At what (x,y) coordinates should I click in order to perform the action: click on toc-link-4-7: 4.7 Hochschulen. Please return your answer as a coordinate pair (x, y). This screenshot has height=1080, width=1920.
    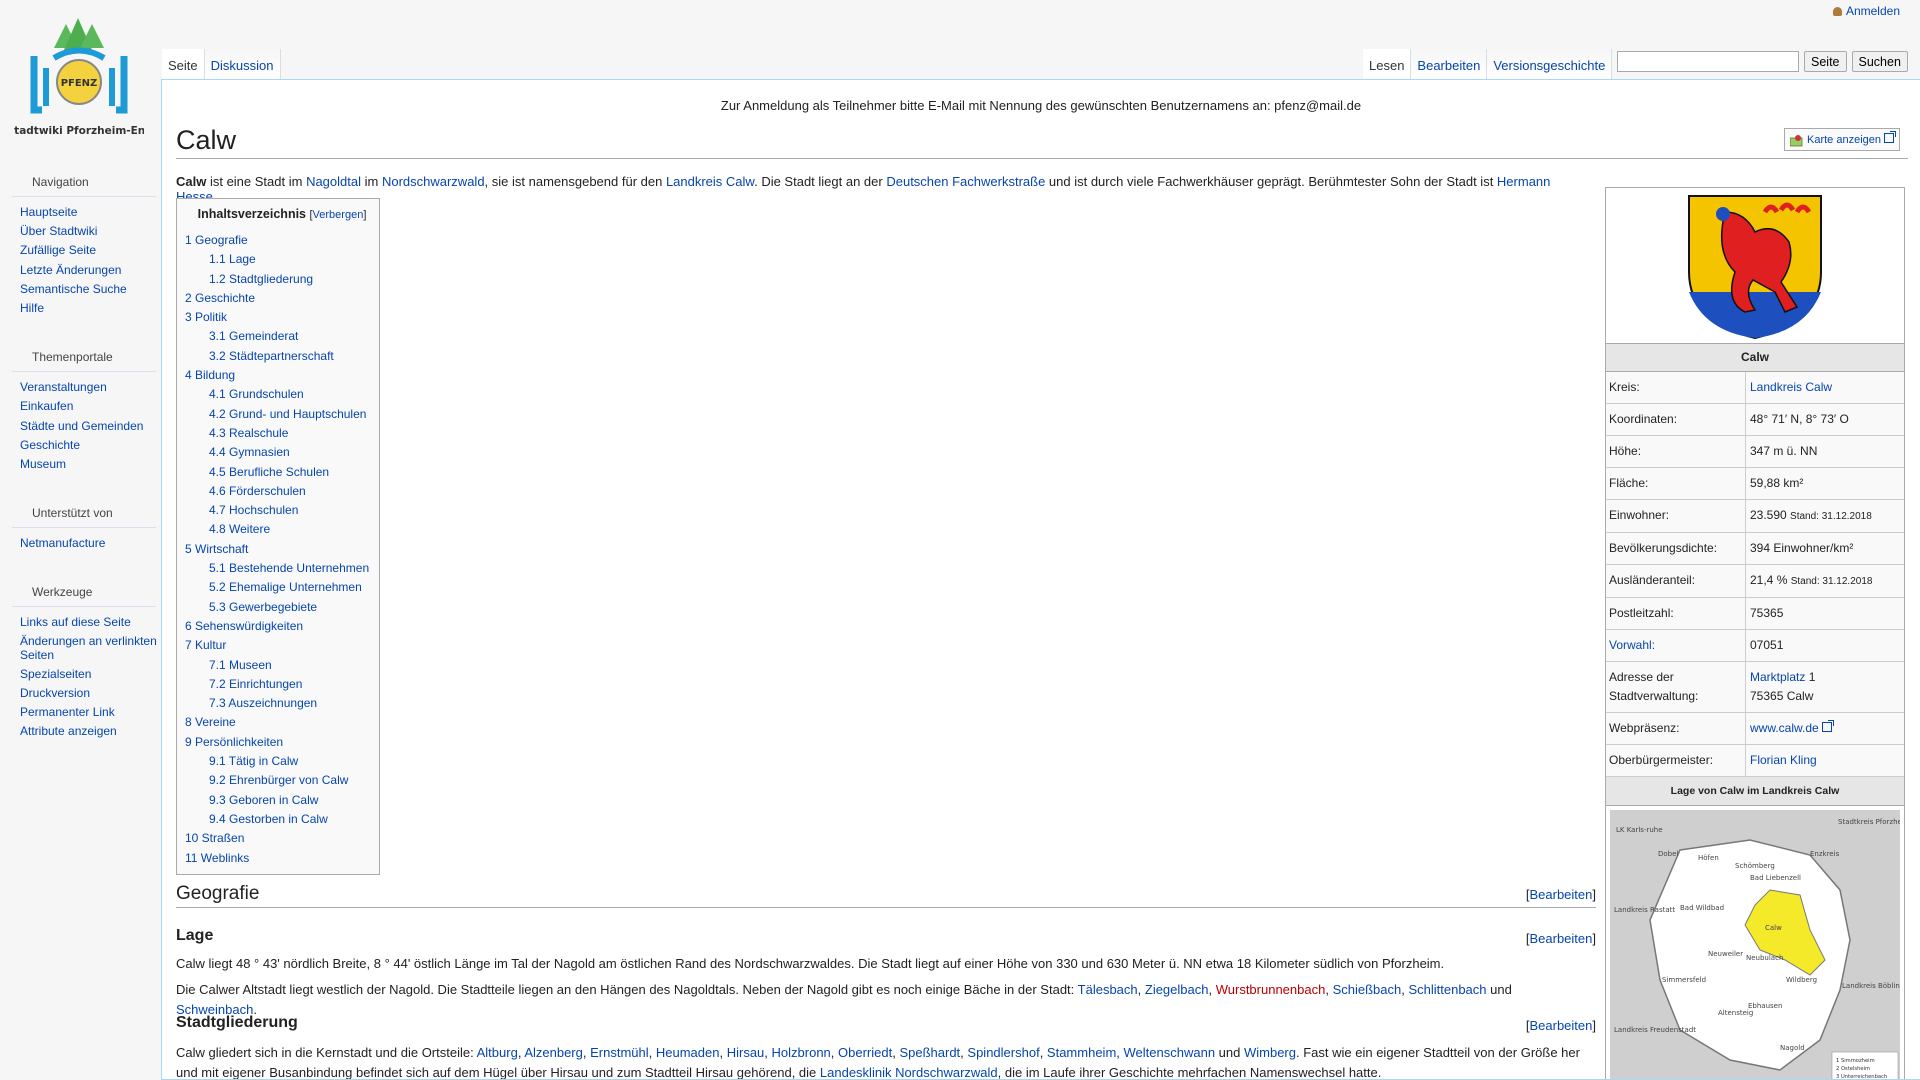
    Looking at the image, I should click on (253, 510).